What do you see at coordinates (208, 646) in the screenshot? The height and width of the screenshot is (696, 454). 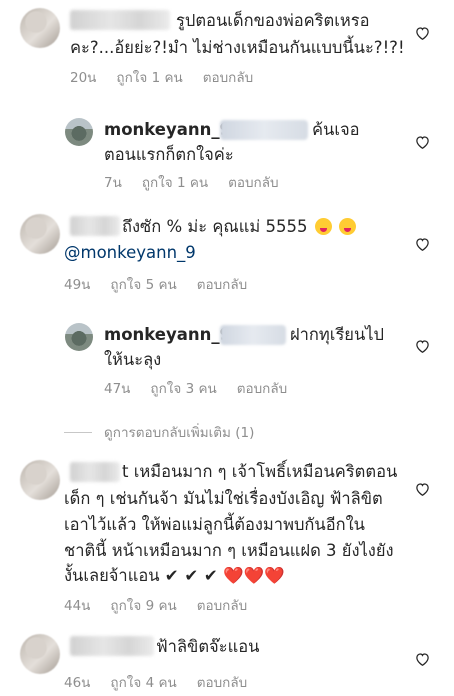 I see `comment-text: ฟ้าลิขิตจ๊ะแอน` at bounding box center [208, 646].